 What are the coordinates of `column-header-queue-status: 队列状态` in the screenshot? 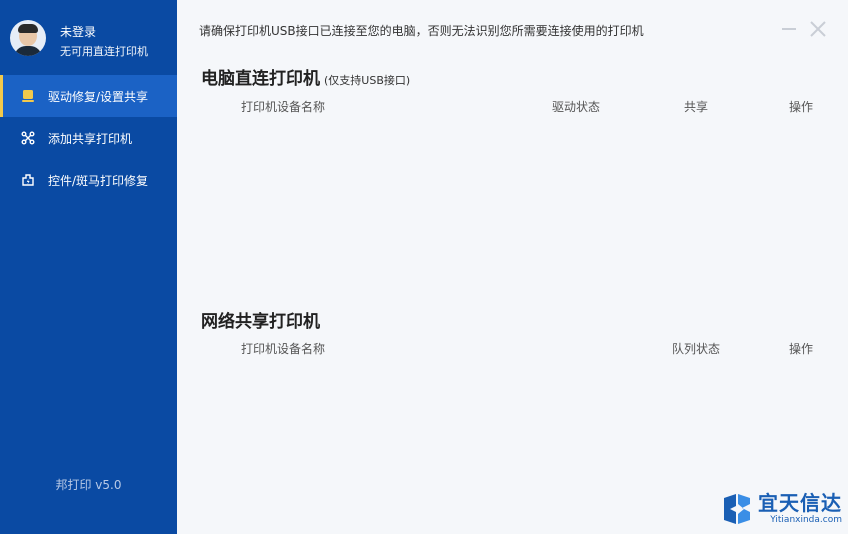 It's located at (696, 349).